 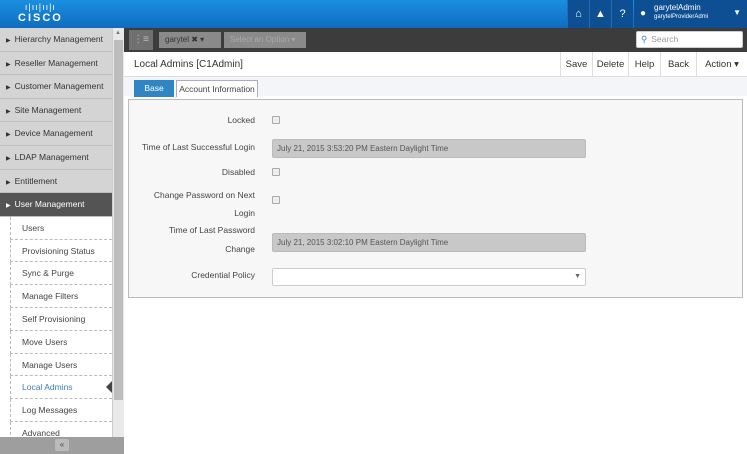 I want to click on action-menu-button: Action ▾, so click(x=721, y=64).